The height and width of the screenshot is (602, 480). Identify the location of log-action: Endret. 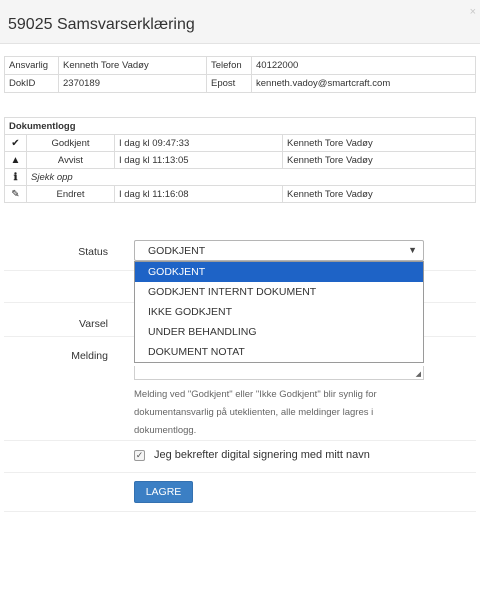
(70, 194).